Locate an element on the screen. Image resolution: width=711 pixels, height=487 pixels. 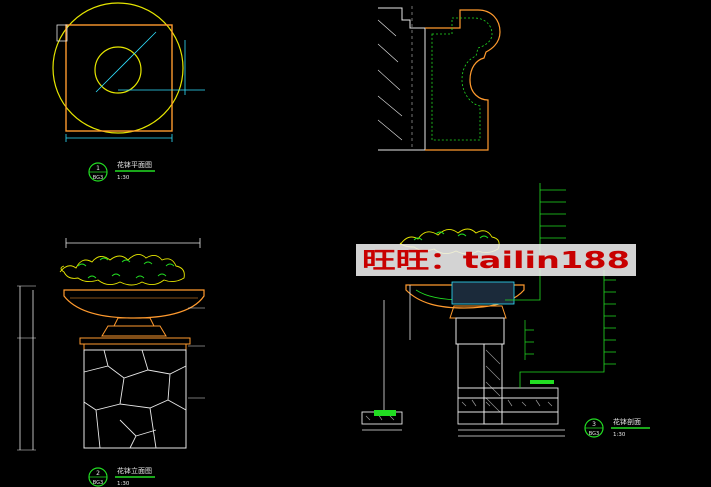
elevation-view is located at coordinates (111, 344).